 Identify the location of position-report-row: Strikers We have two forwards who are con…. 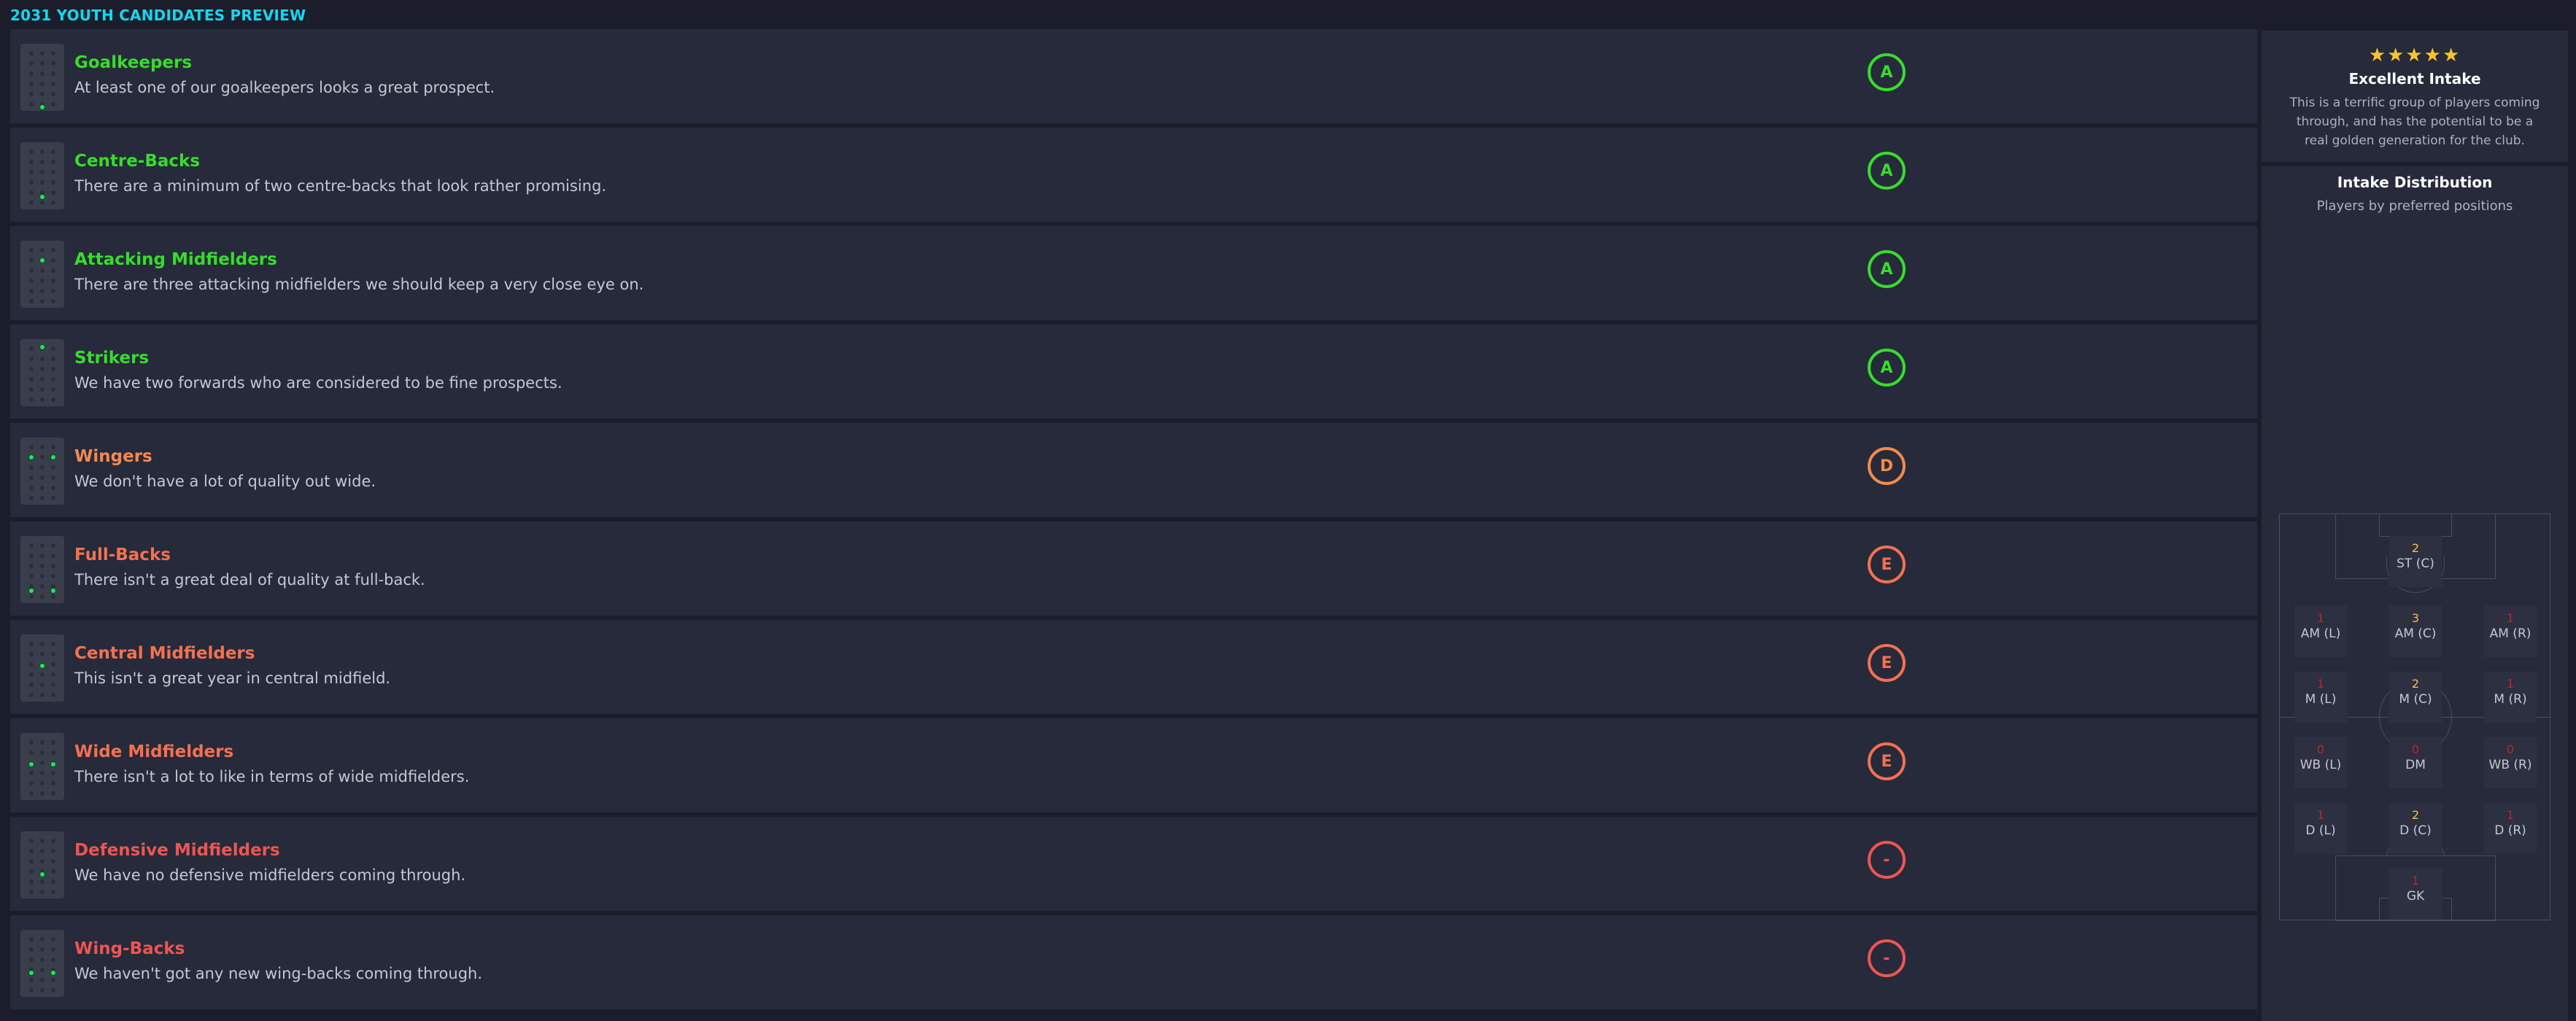
(1133, 372).